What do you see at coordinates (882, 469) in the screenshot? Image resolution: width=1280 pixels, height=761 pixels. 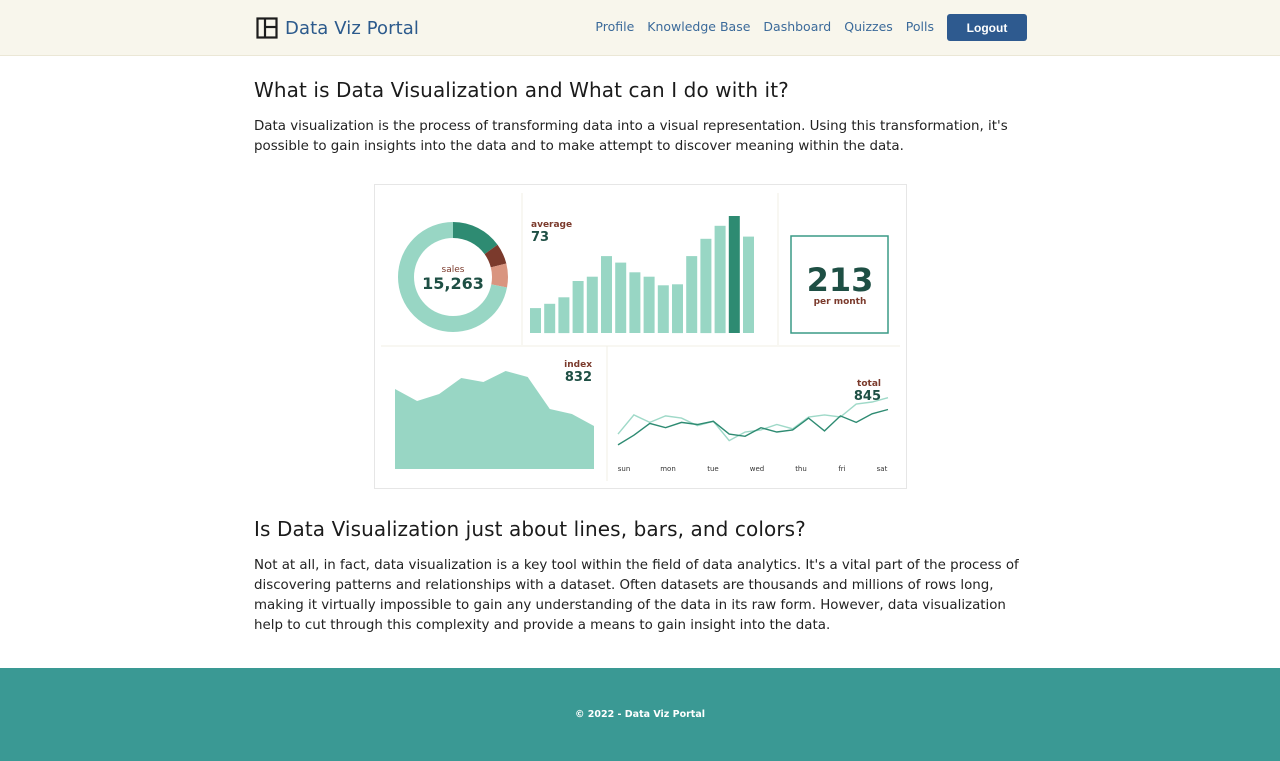 I see `day-label: sat` at bounding box center [882, 469].